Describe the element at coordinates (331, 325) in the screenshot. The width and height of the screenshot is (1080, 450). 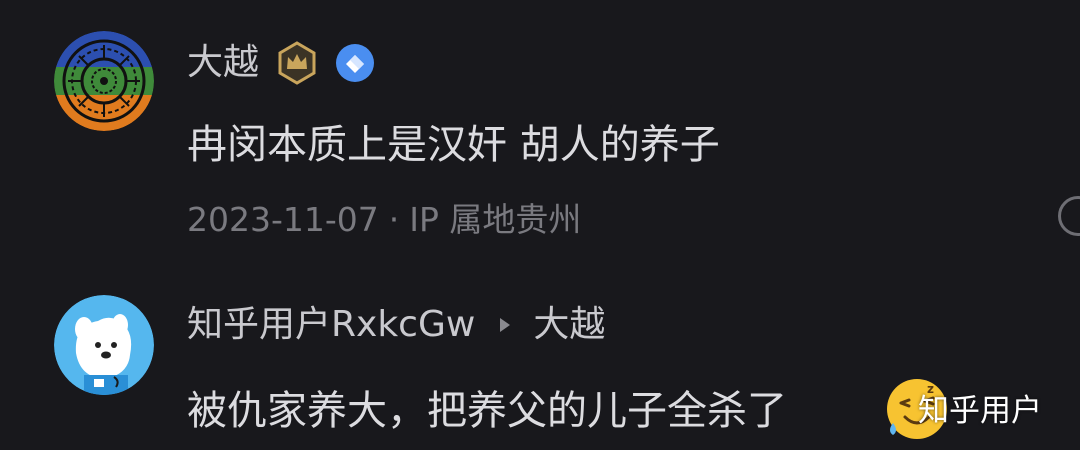
I see `author-name: 知乎用户RxkcGw` at that location.